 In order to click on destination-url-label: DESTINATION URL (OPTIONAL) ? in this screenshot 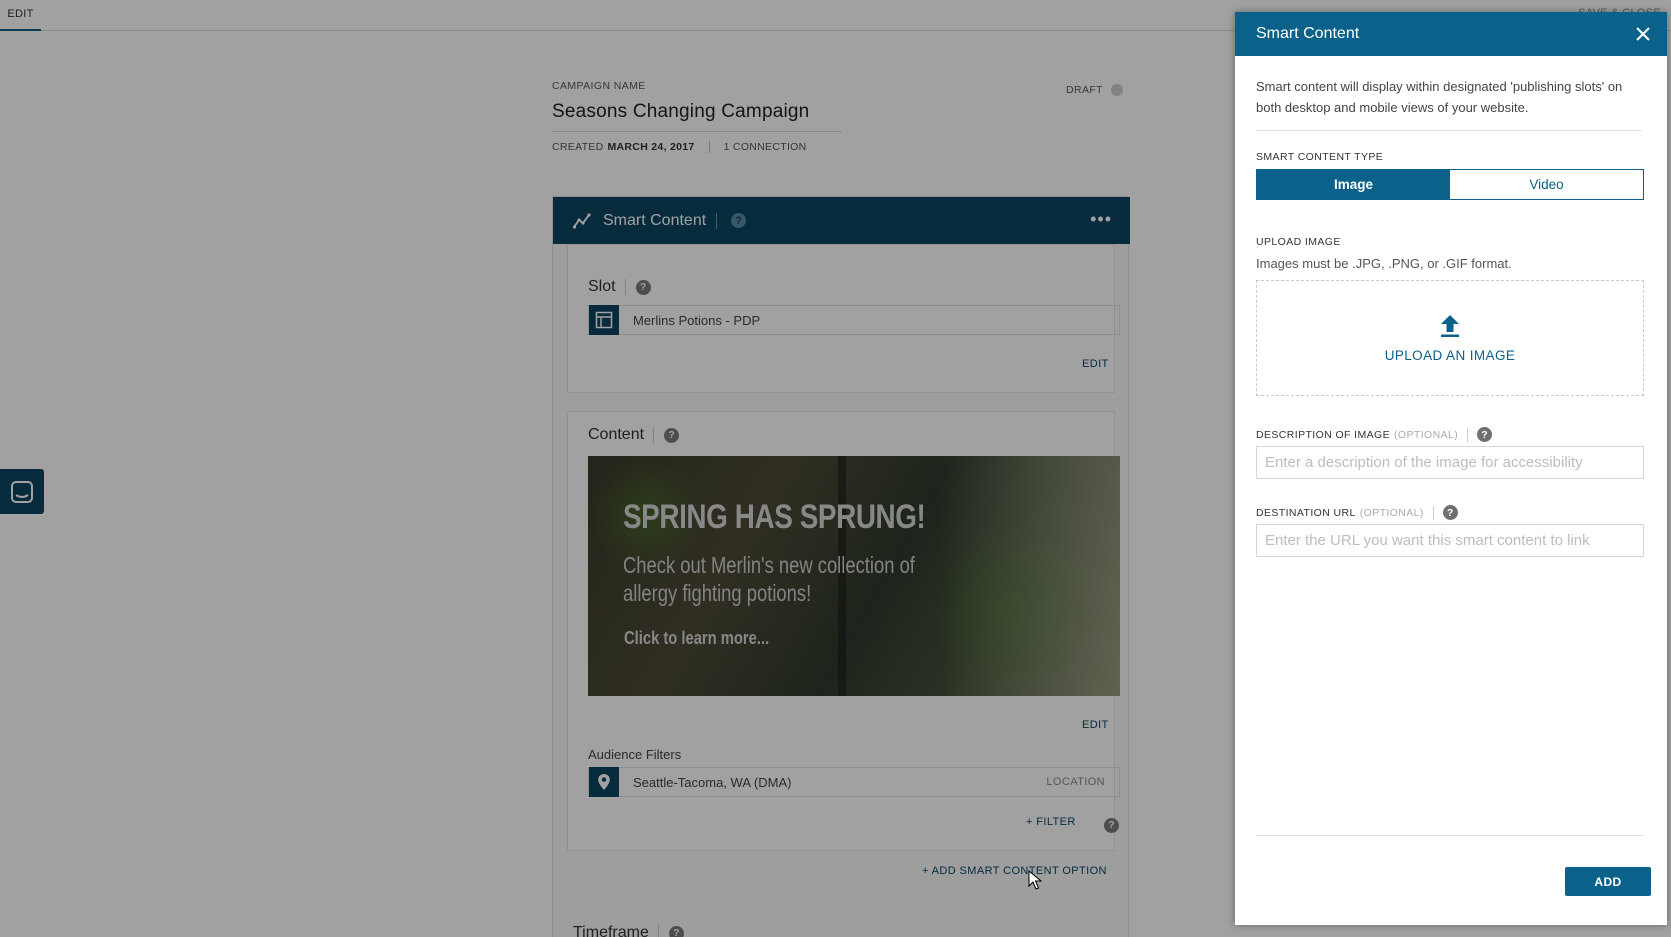, I will do `click(1357, 512)`.